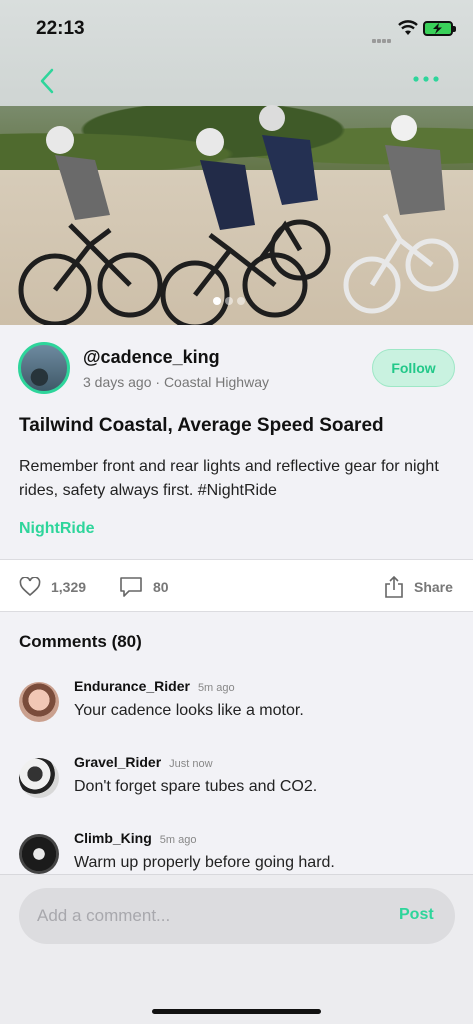 The width and height of the screenshot is (473, 1024). I want to click on comment-input, so click(202, 916).